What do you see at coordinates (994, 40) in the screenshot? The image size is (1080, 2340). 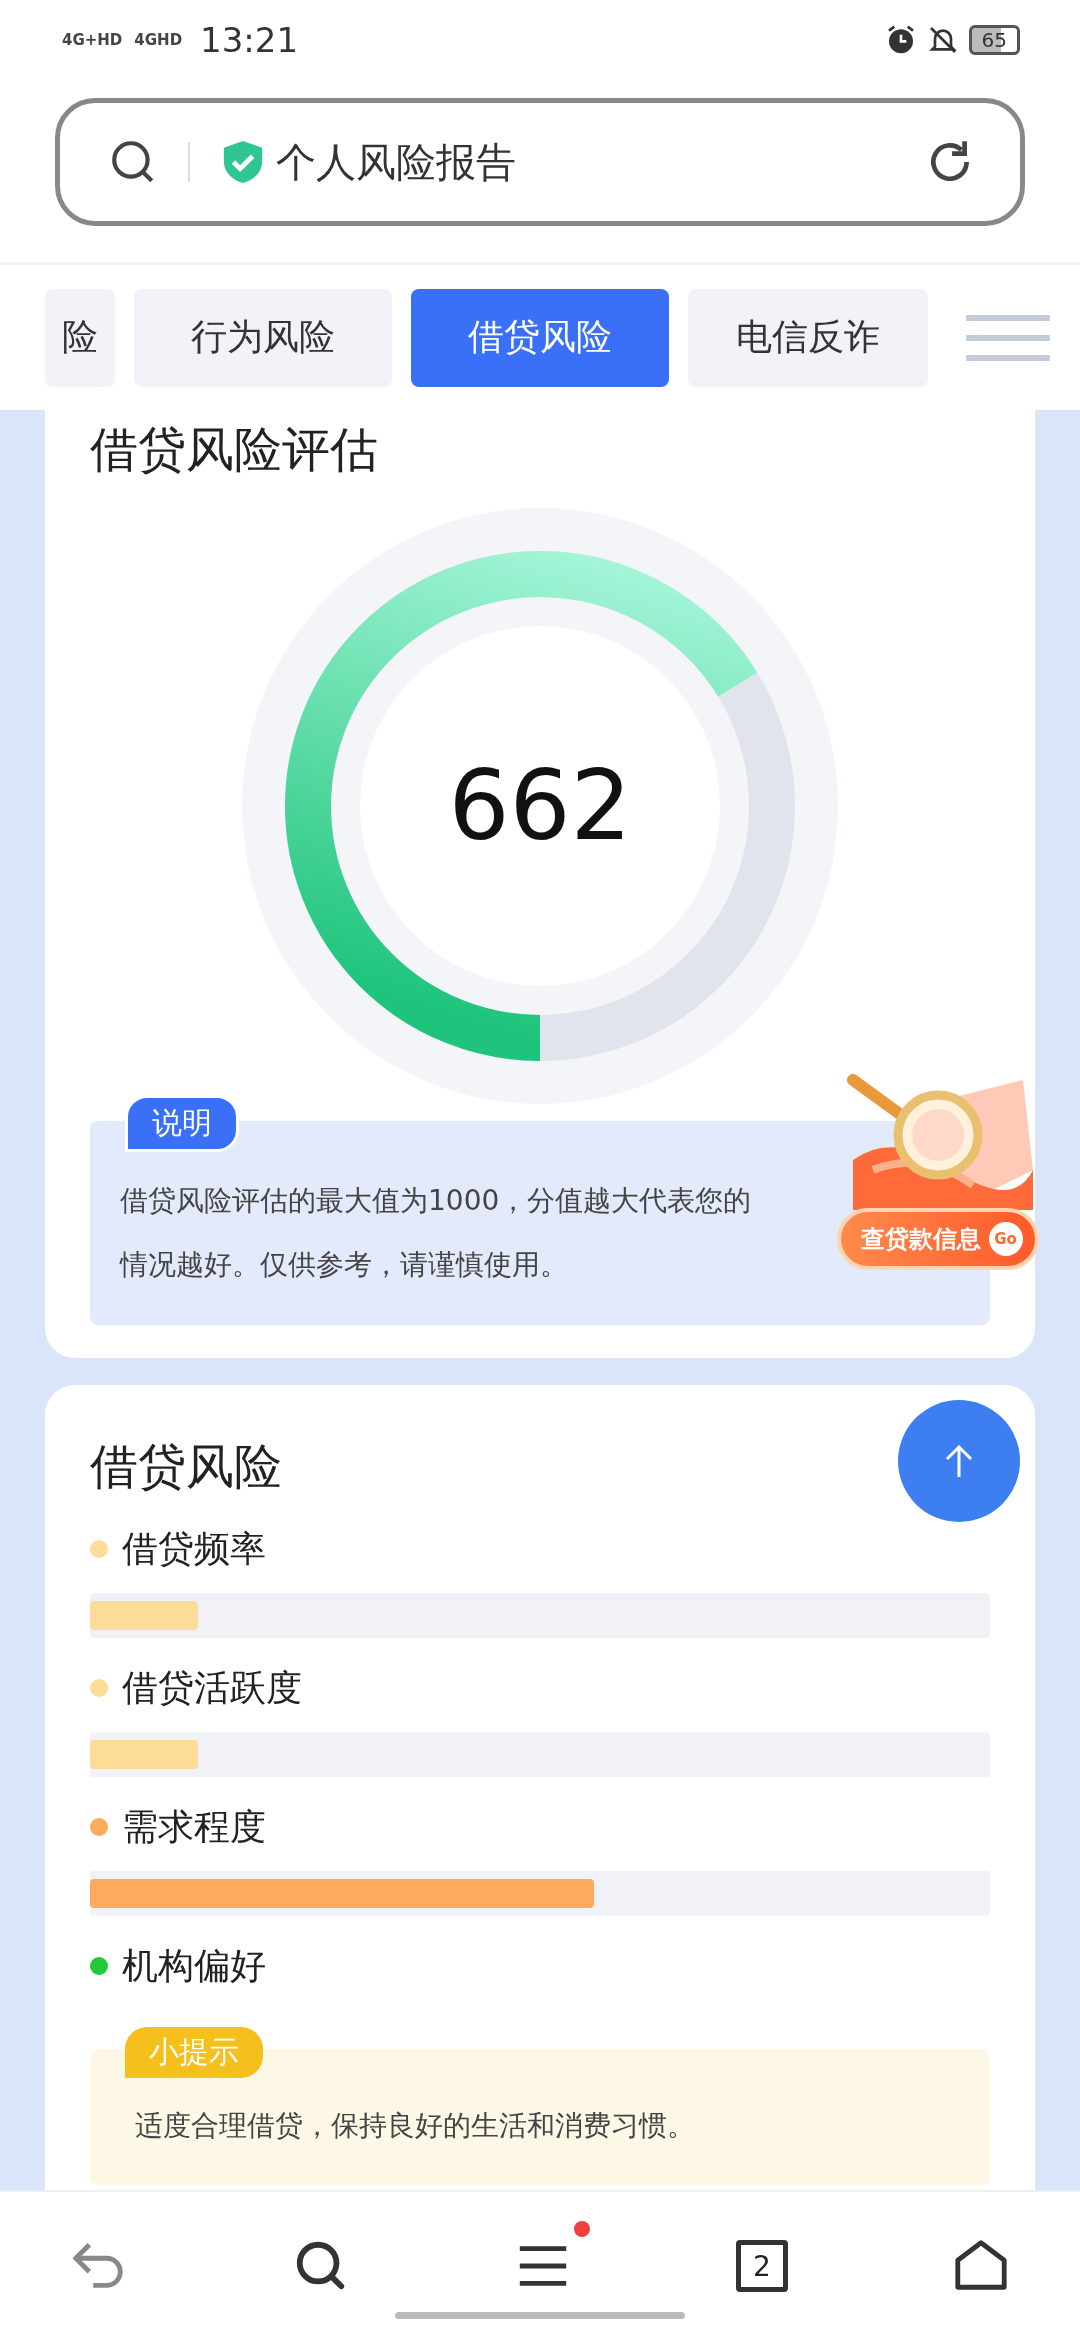 I see `battery-level: 65` at bounding box center [994, 40].